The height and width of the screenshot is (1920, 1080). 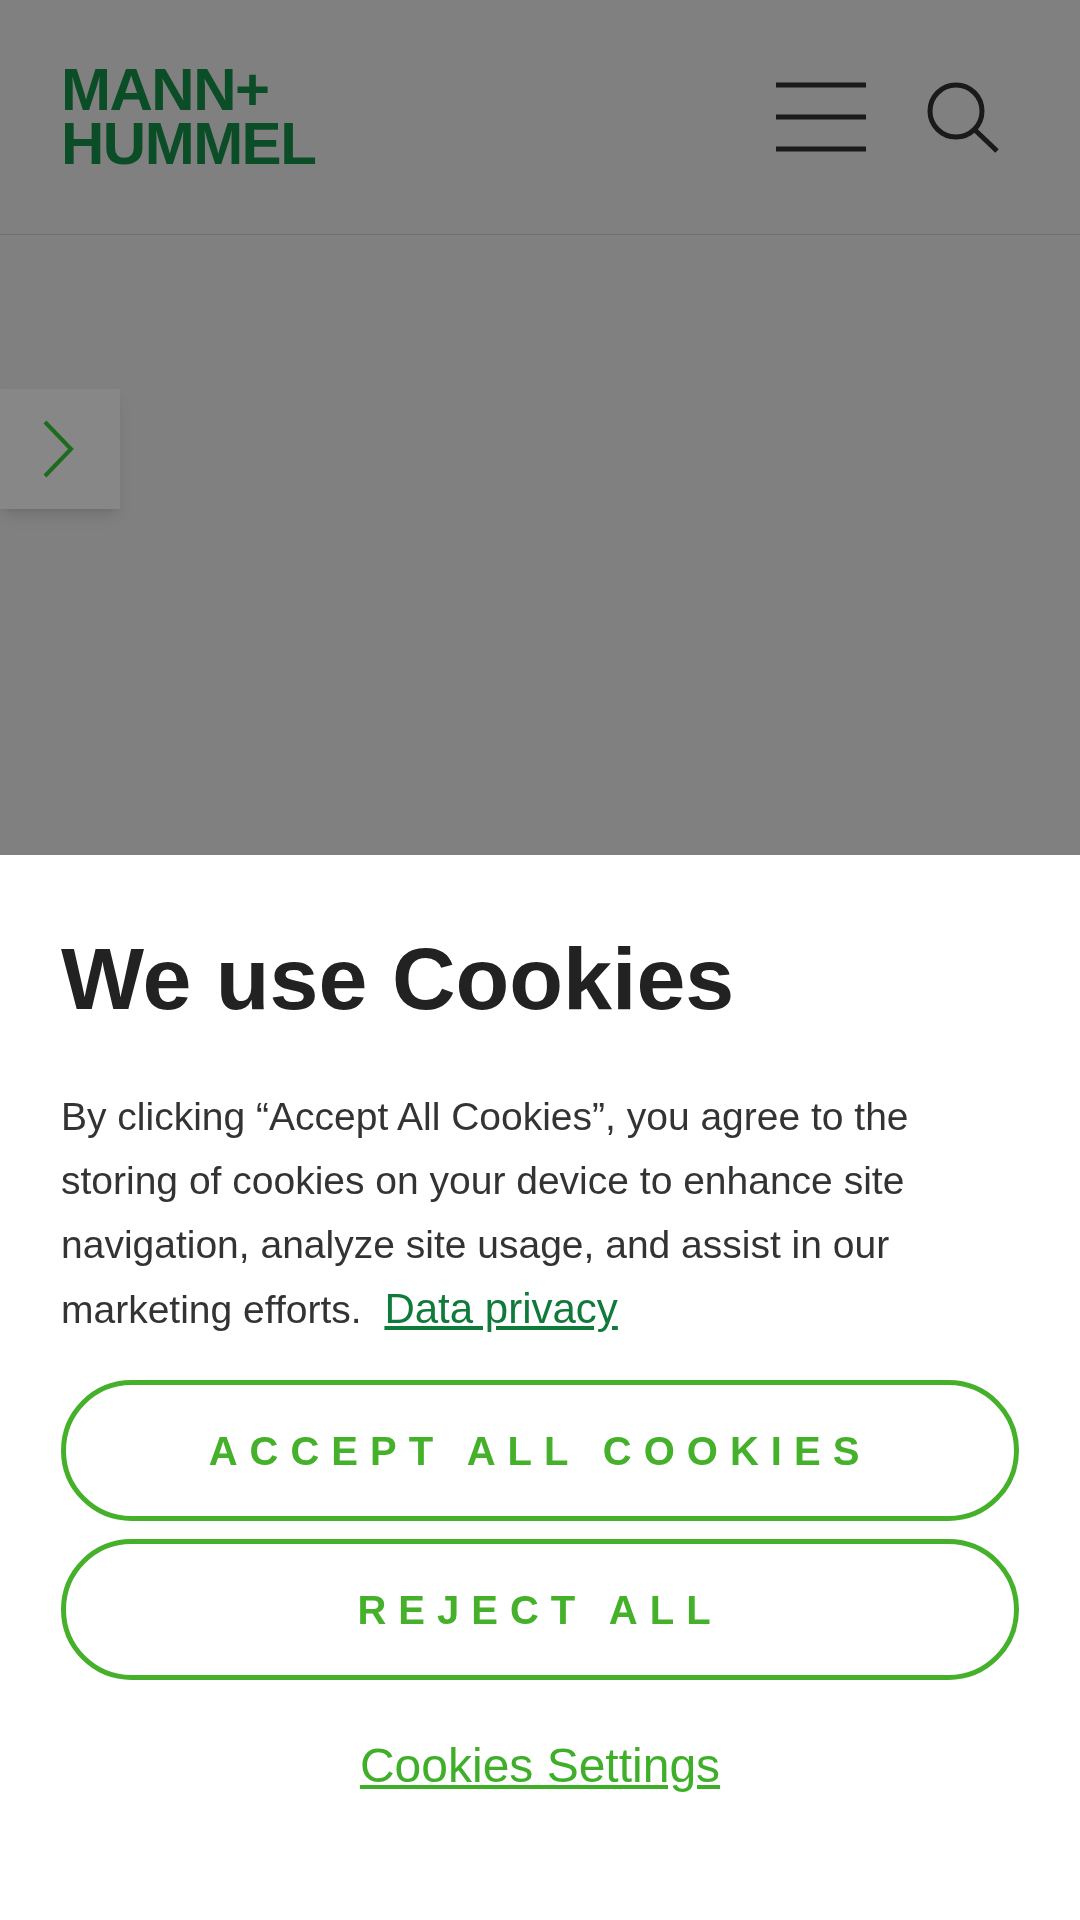 I want to click on data-privacy-link: Data privacy, so click(x=501, y=1308).